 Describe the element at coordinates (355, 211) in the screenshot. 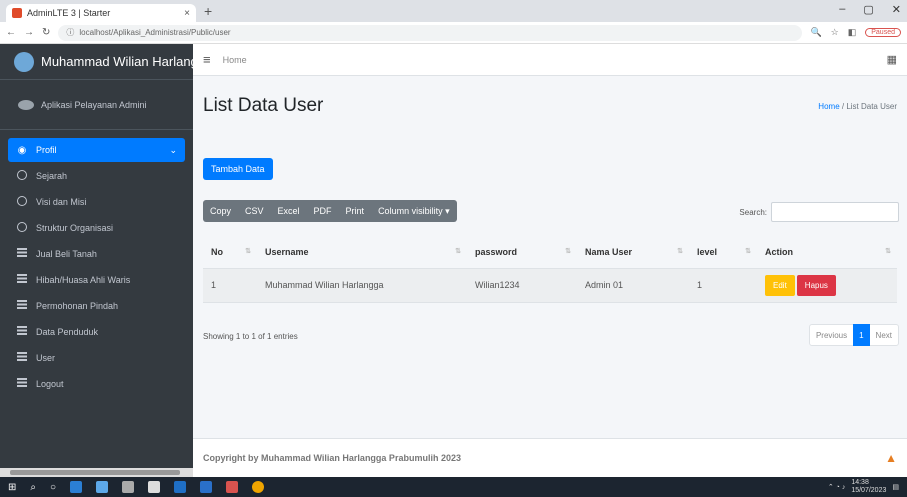

I see `print-button: Print` at that location.